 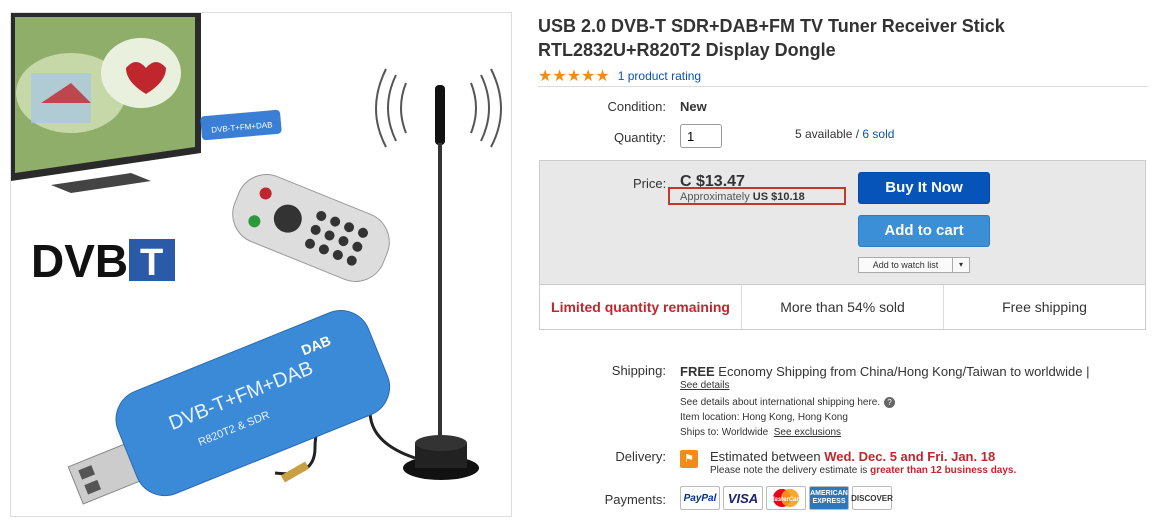 I want to click on ships-to-value: Worldwide, so click(x=745, y=432).